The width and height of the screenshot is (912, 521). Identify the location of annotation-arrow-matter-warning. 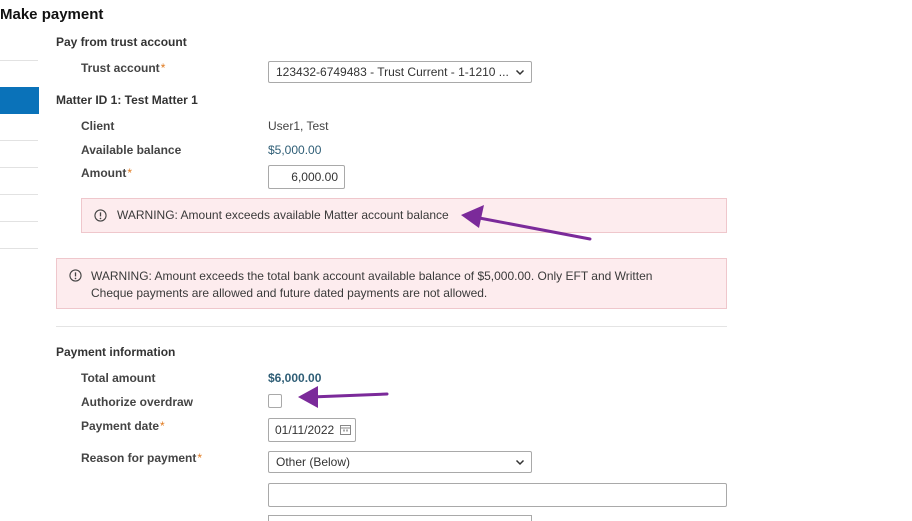
(526, 223).